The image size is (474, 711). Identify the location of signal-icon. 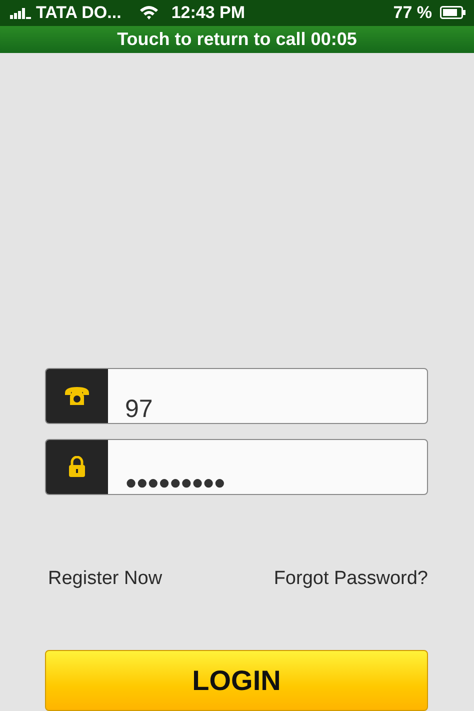
(21, 12).